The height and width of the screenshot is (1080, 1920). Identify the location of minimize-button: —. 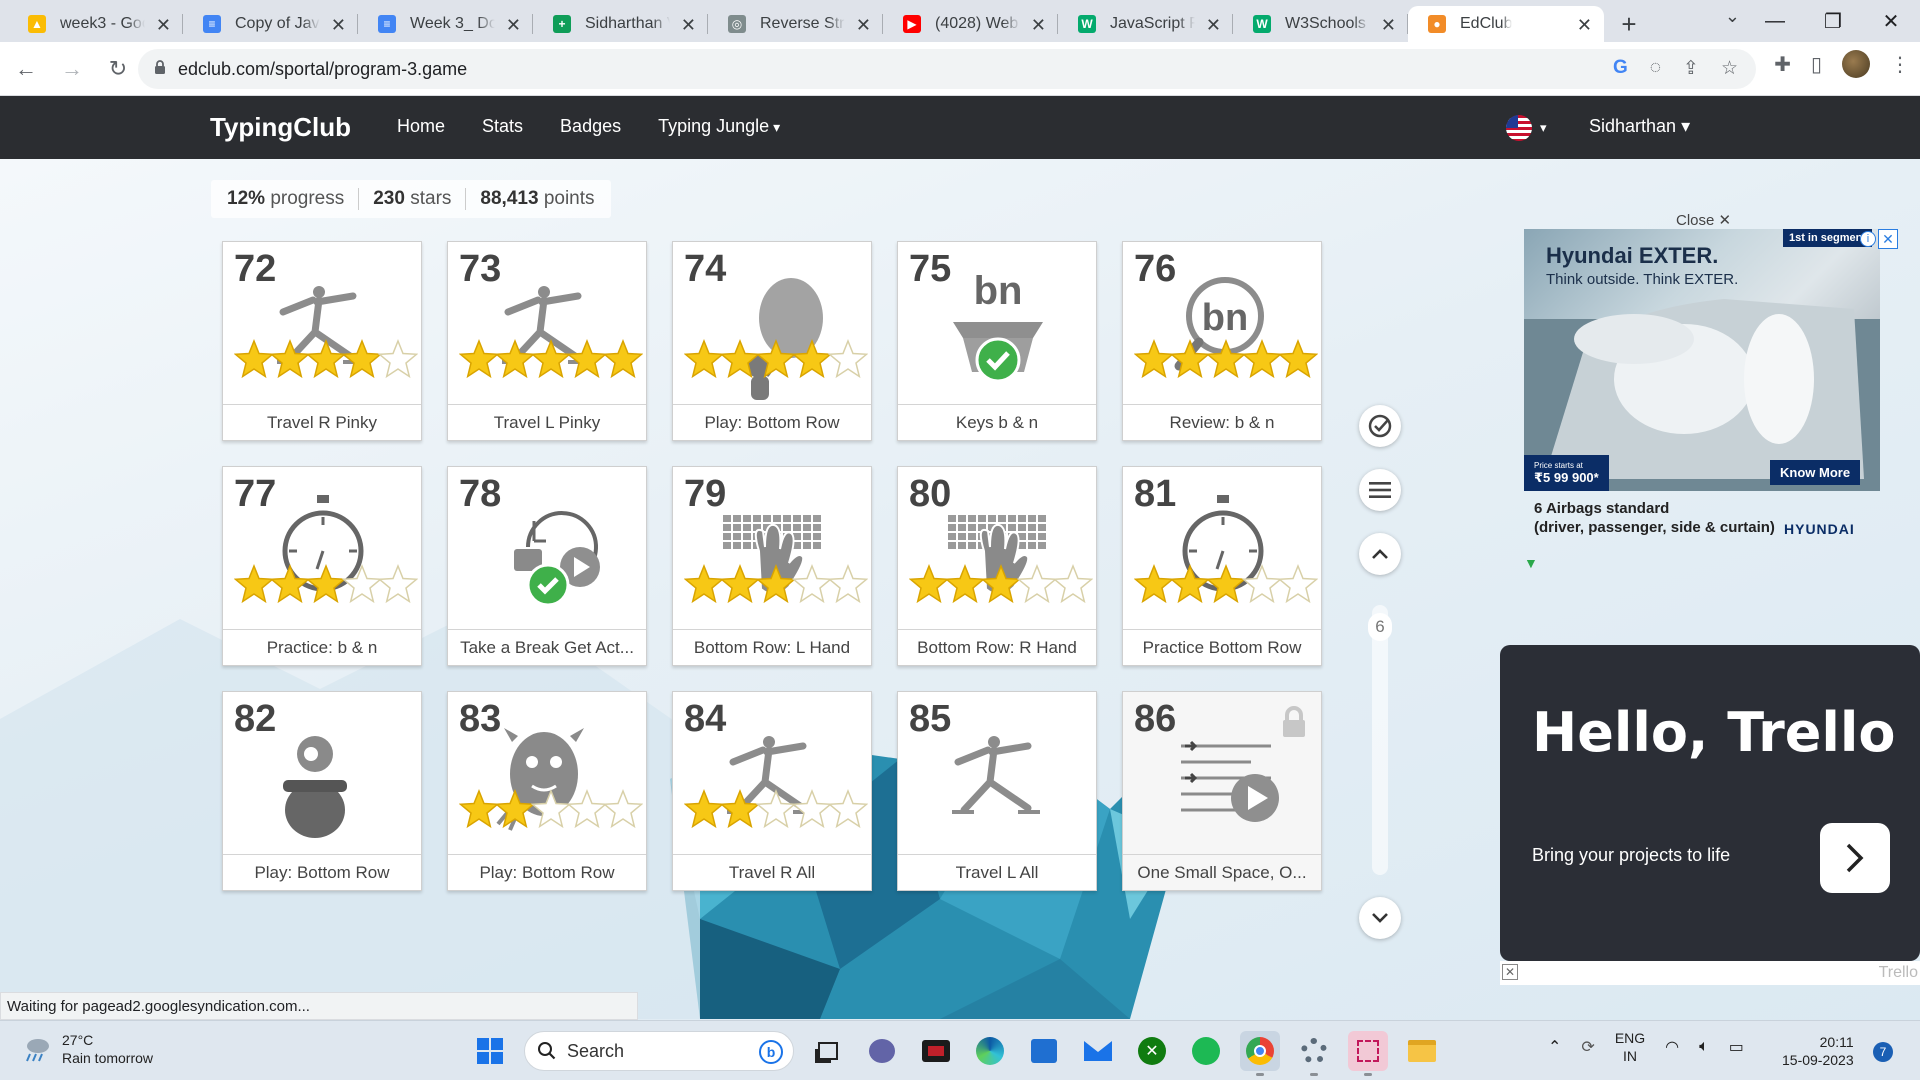
(1775, 21).